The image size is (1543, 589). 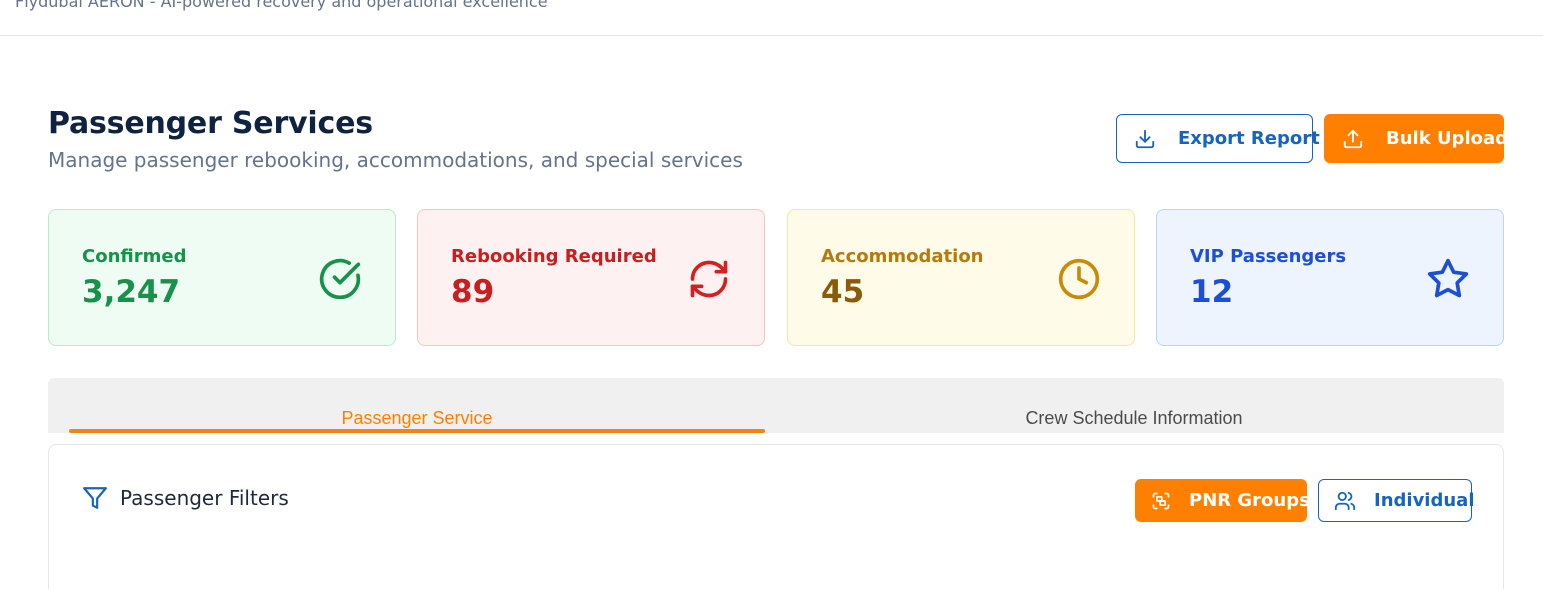 I want to click on export-report-button: Export Report, so click(x=1218, y=138).